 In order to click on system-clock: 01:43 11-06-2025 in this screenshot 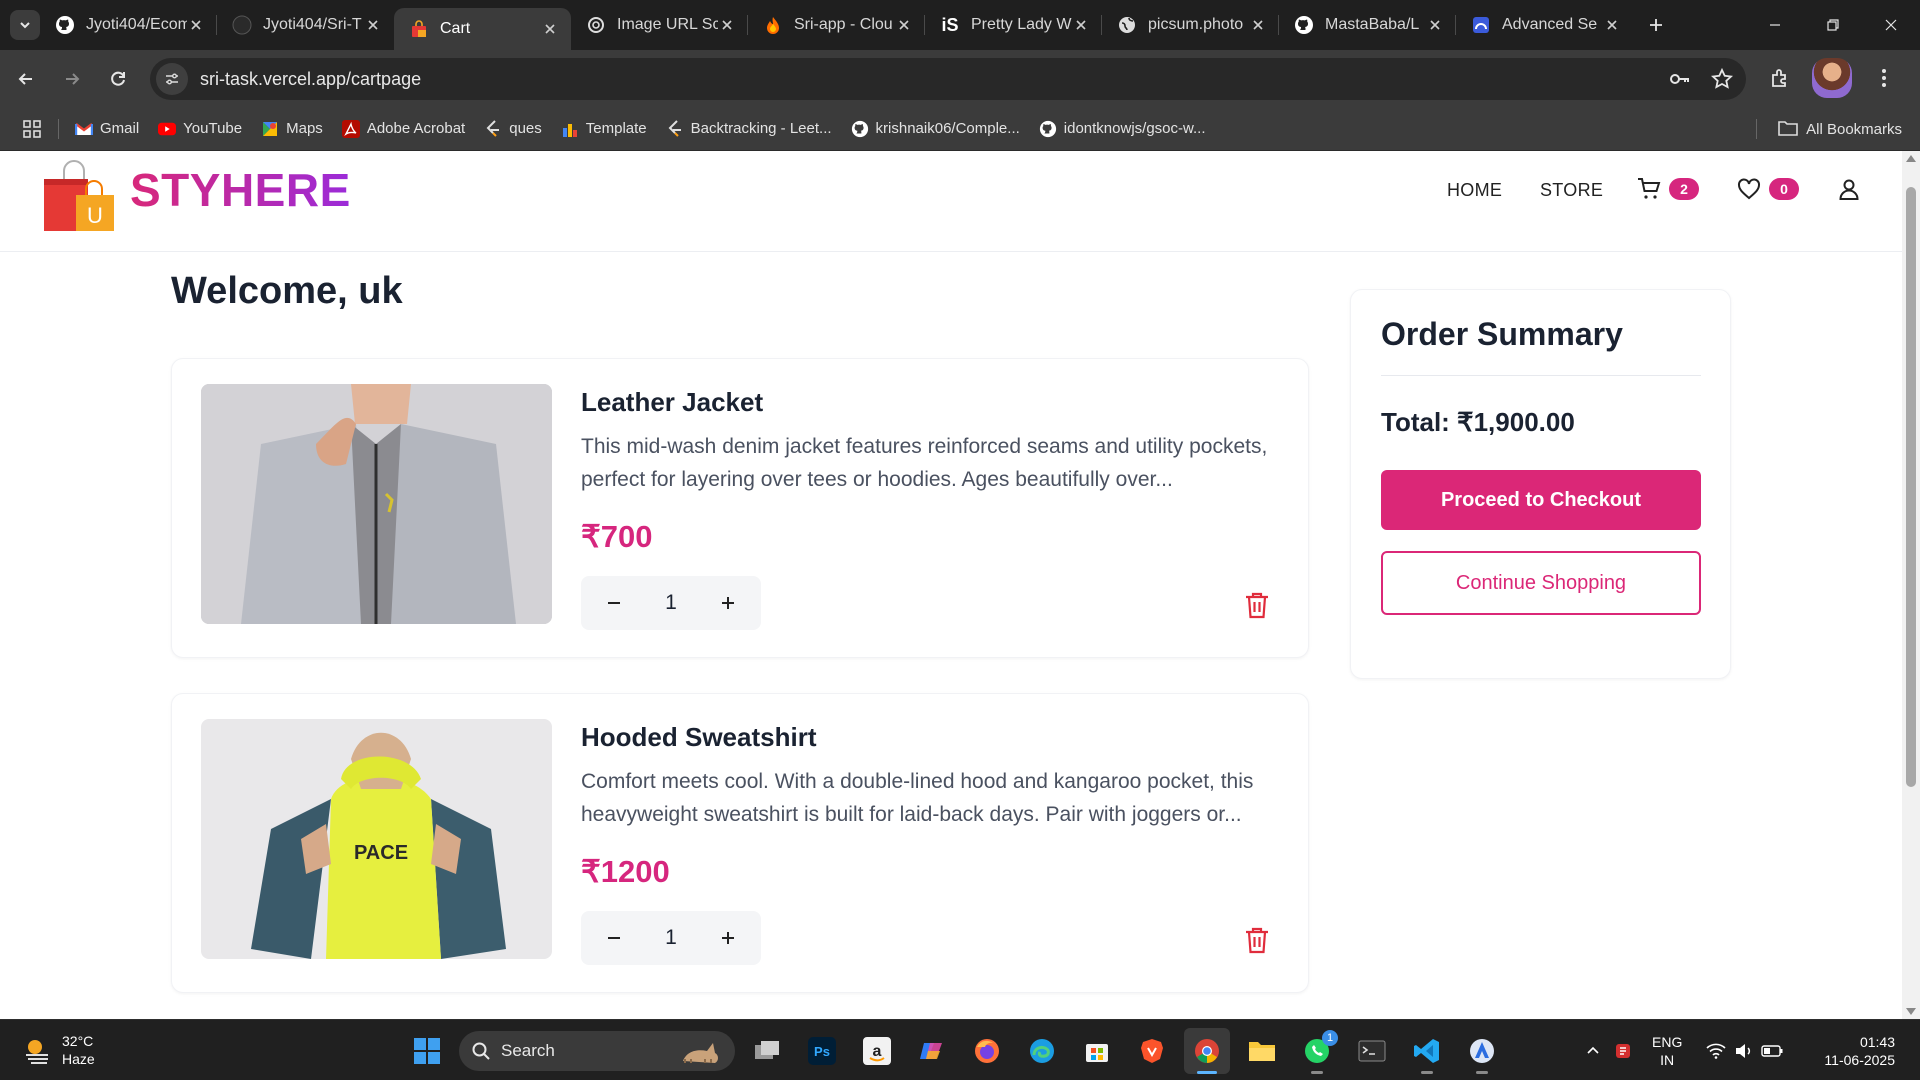, I will do `click(1859, 1051)`.